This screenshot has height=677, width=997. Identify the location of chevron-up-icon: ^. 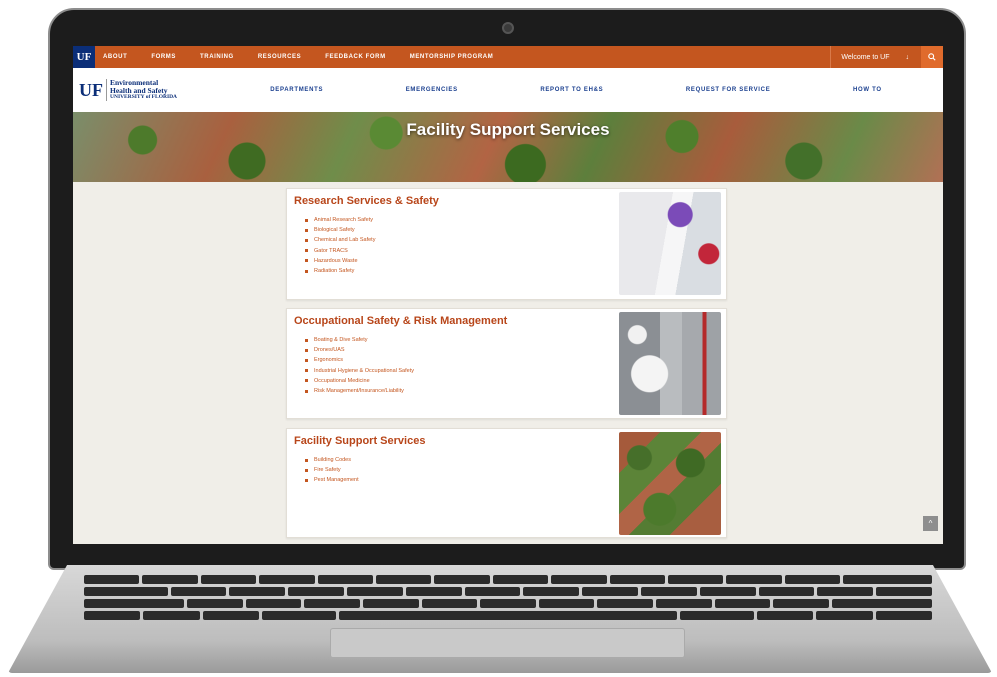
(930, 523).